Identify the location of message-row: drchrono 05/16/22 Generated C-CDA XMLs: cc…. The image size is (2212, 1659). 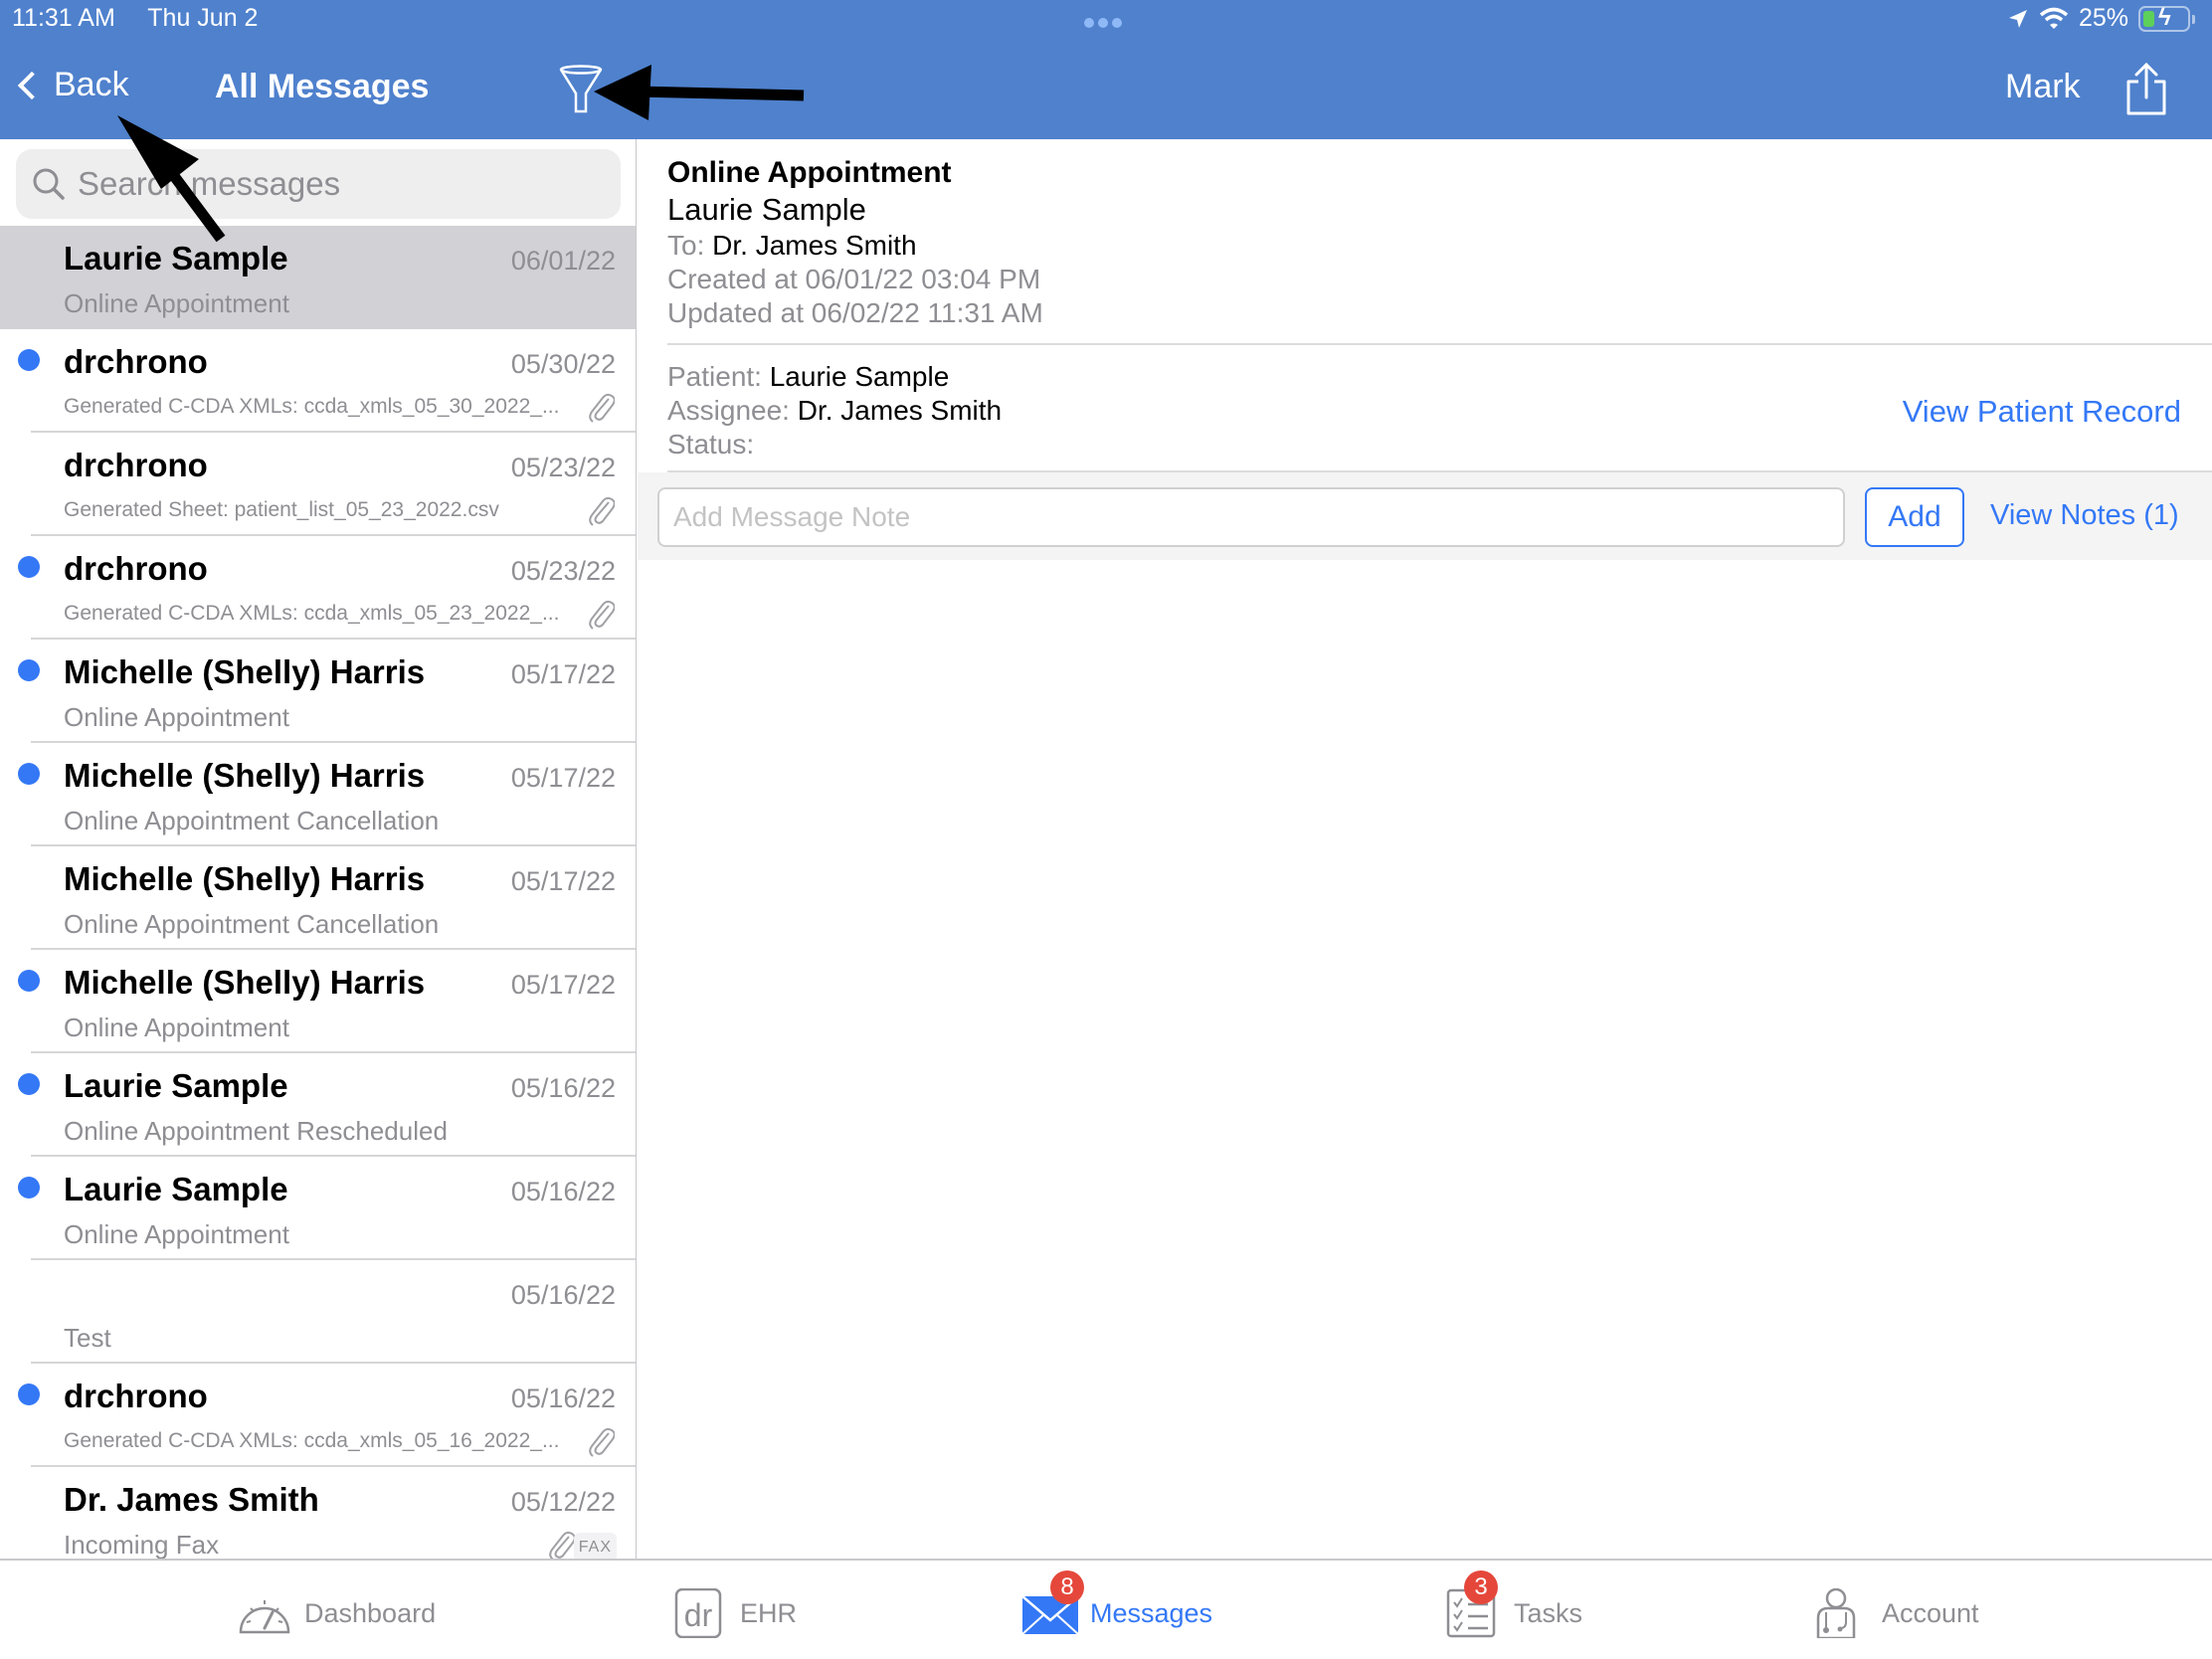
(318, 1415).